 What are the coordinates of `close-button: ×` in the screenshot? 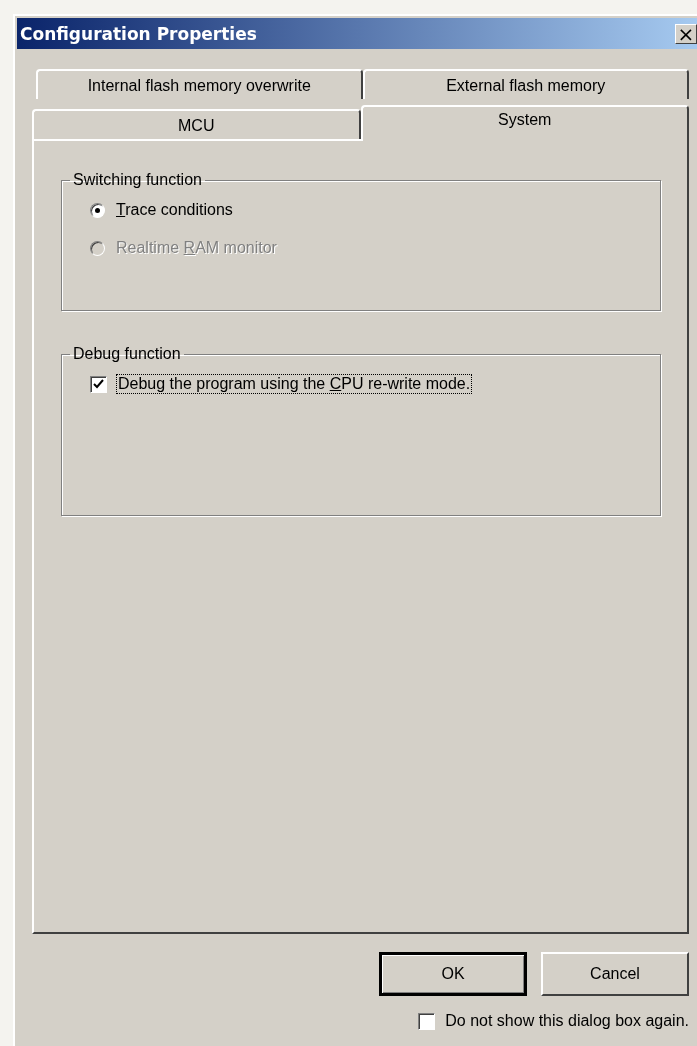 It's located at (686, 33).